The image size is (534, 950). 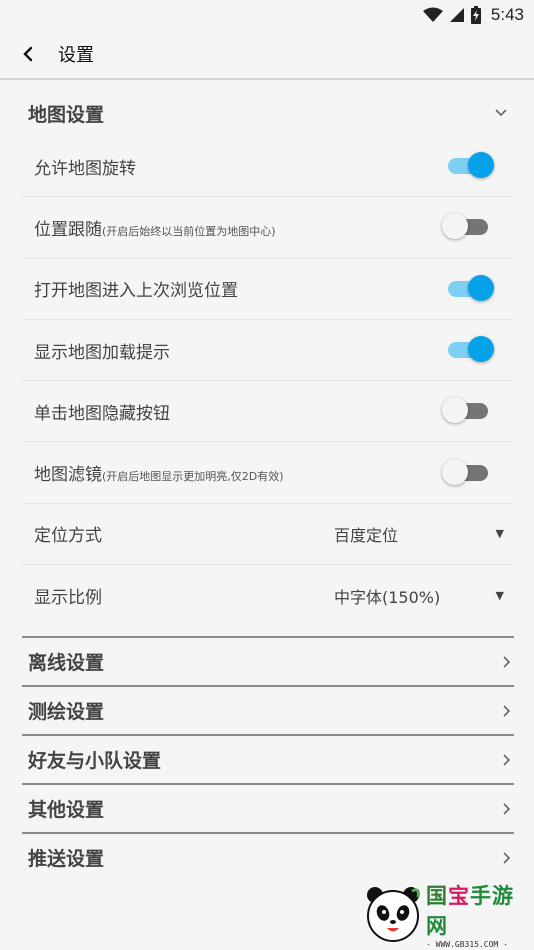 What do you see at coordinates (470, 910) in the screenshot?
I see `watermark-brand: 国宝手游网` at bounding box center [470, 910].